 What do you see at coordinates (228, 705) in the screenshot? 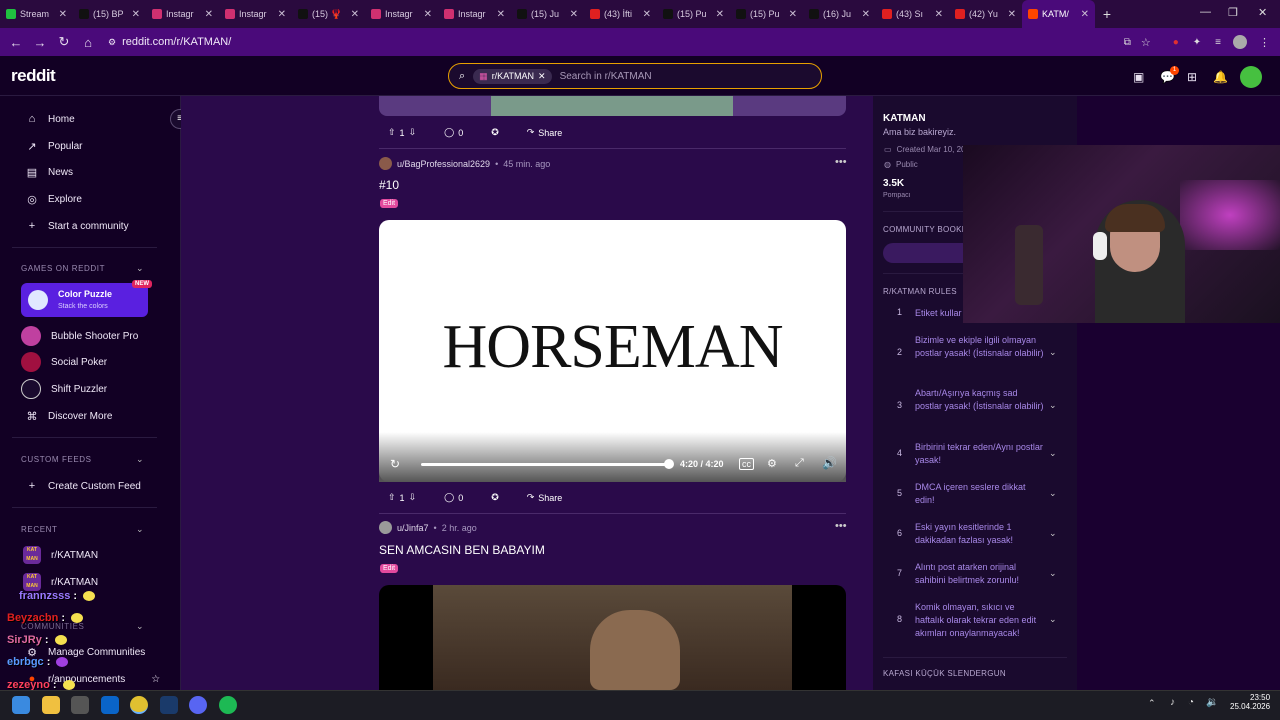
I see `spotify-icon` at bounding box center [228, 705].